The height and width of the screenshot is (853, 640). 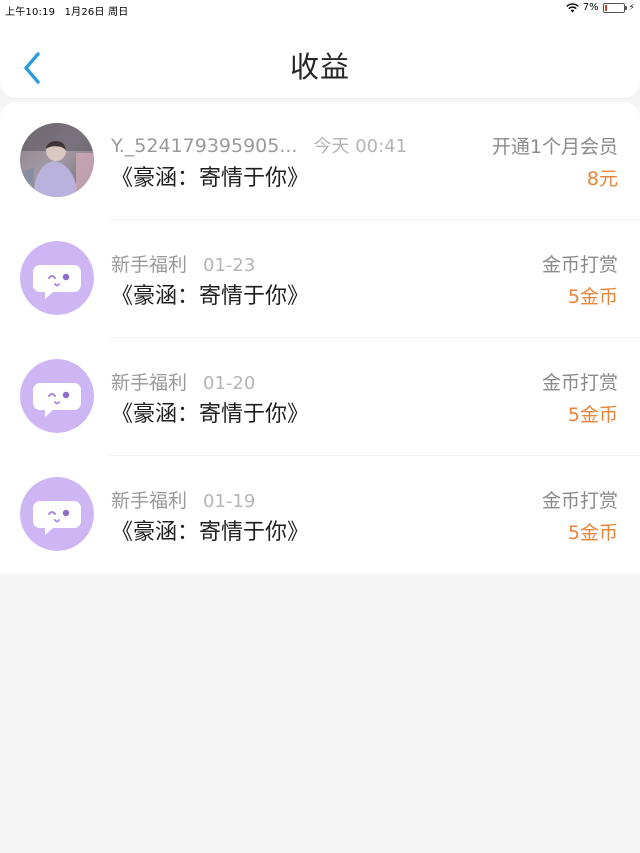 I want to click on user-avatar, so click(x=57, y=160).